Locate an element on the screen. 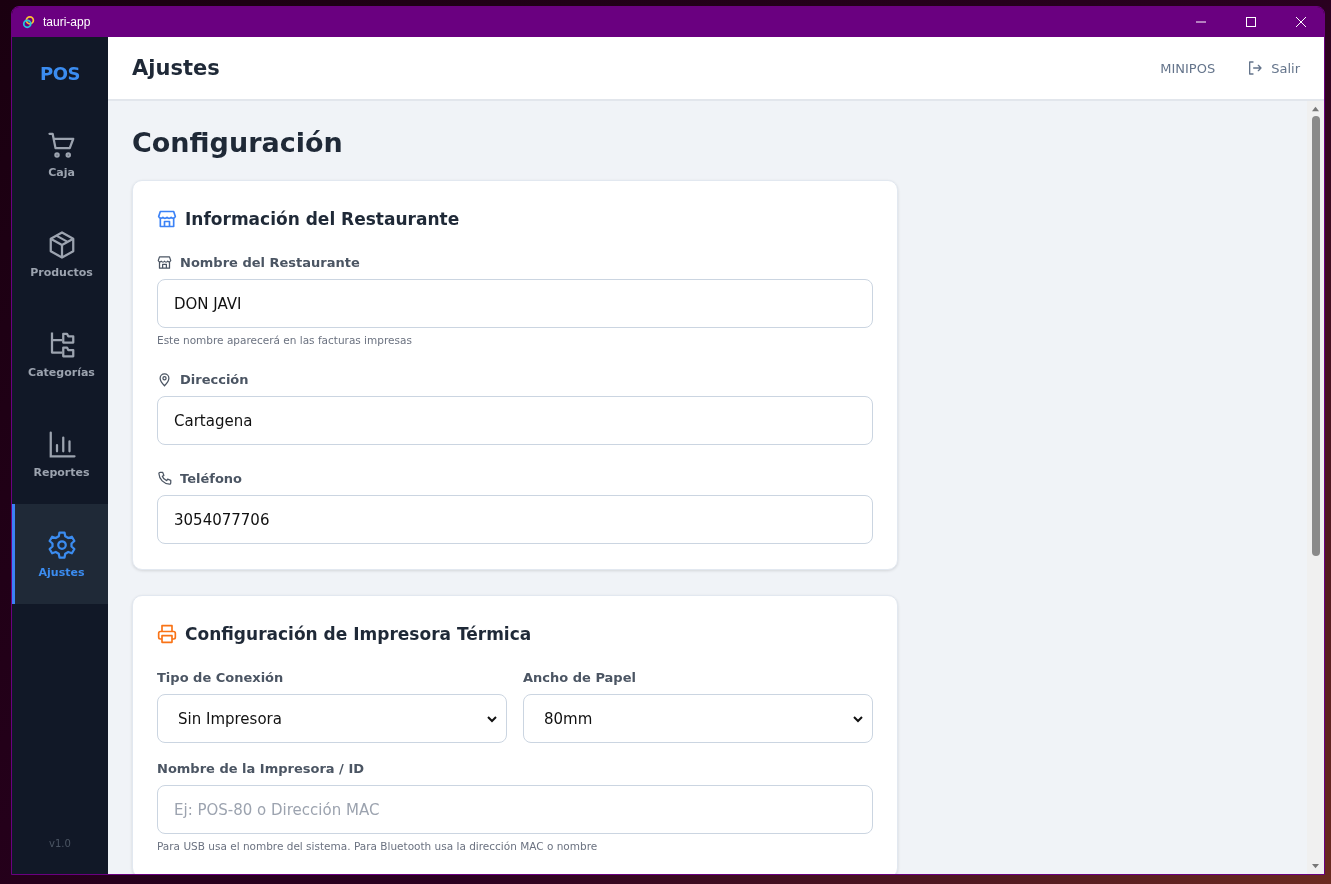 The height and width of the screenshot is (884, 1331). field-label: Teléfono is located at coordinates (211, 478).